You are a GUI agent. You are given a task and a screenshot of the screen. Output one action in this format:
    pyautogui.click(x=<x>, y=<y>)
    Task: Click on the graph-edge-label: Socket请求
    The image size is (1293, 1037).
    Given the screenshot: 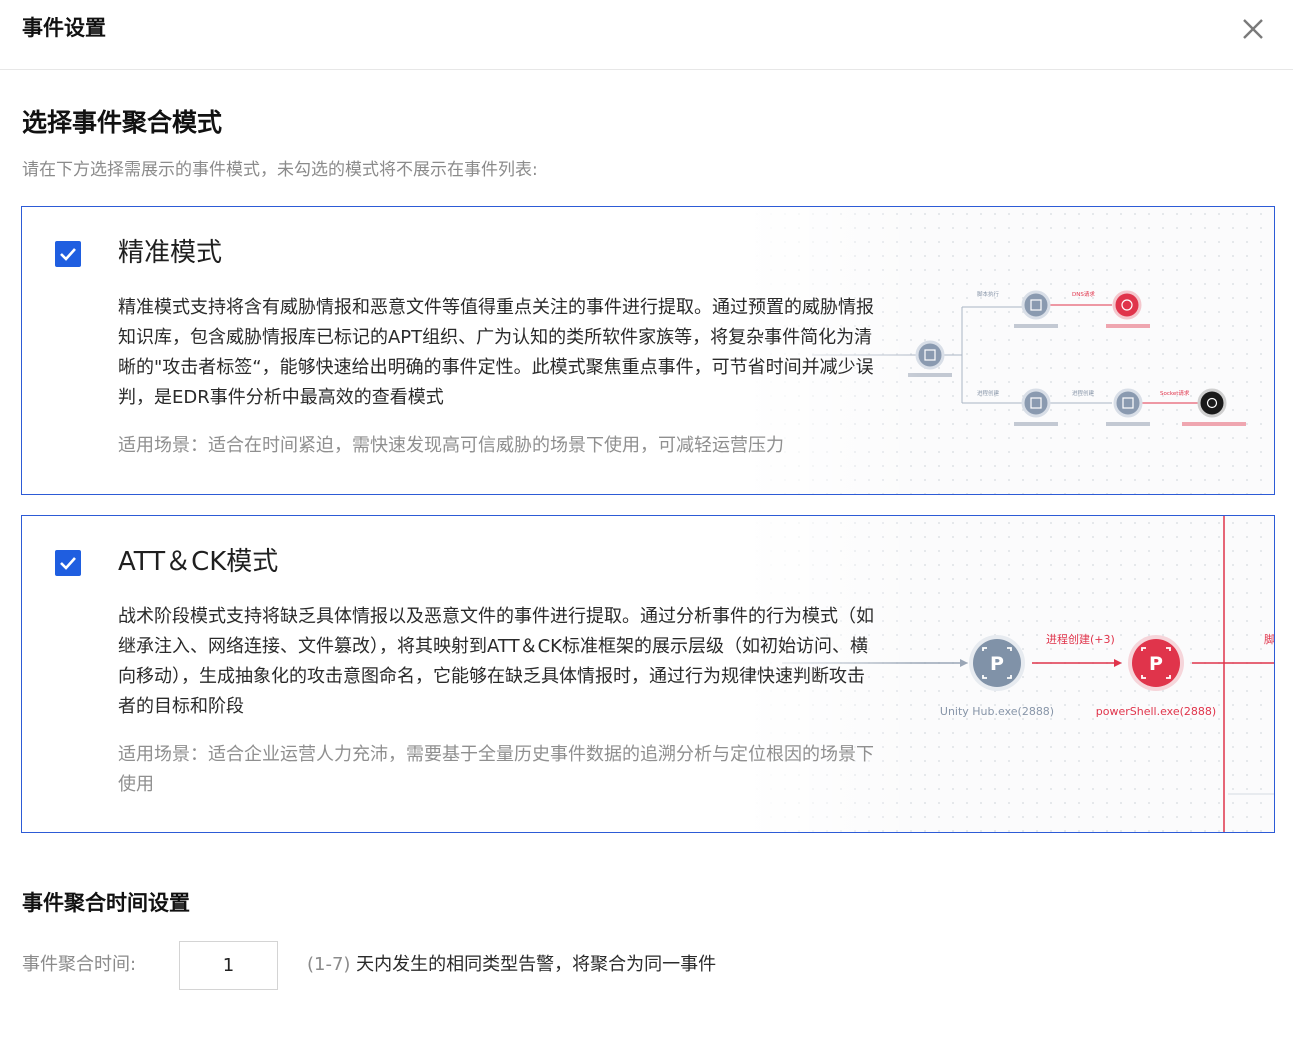 What is the action you would take?
    pyautogui.click(x=1175, y=393)
    